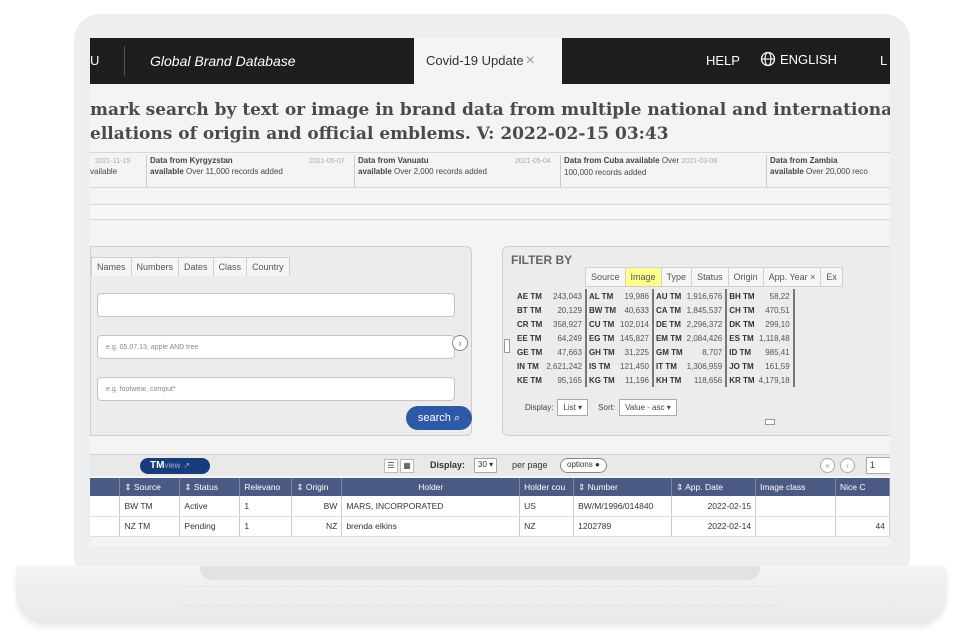  Describe the element at coordinates (862, 526) in the screenshot. I see `cell-nice-class: 44` at that location.